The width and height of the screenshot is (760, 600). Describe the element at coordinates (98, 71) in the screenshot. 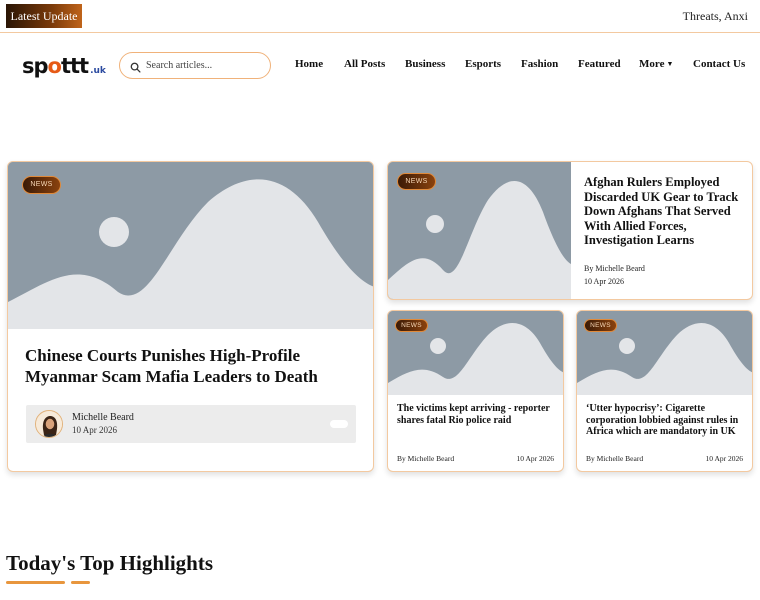

I see `logo-domain: .uk` at that location.